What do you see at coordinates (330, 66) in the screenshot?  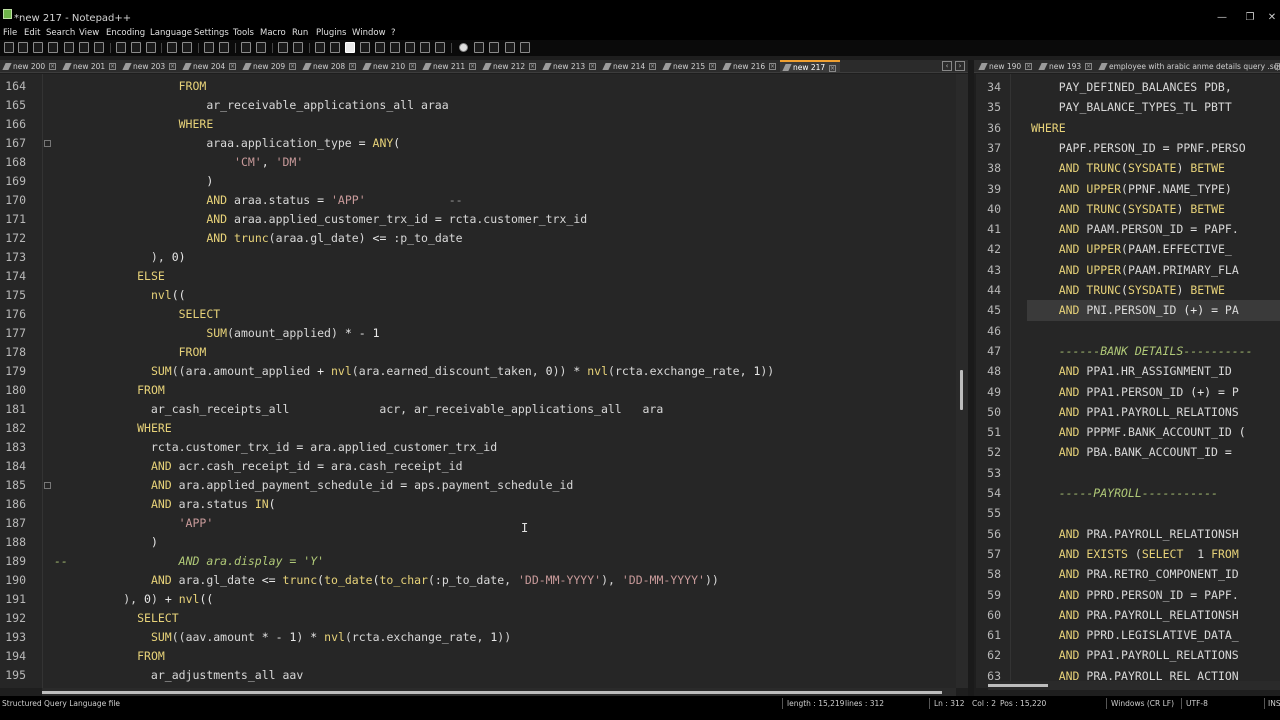 I see `tab-new-208: new 208 ×` at bounding box center [330, 66].